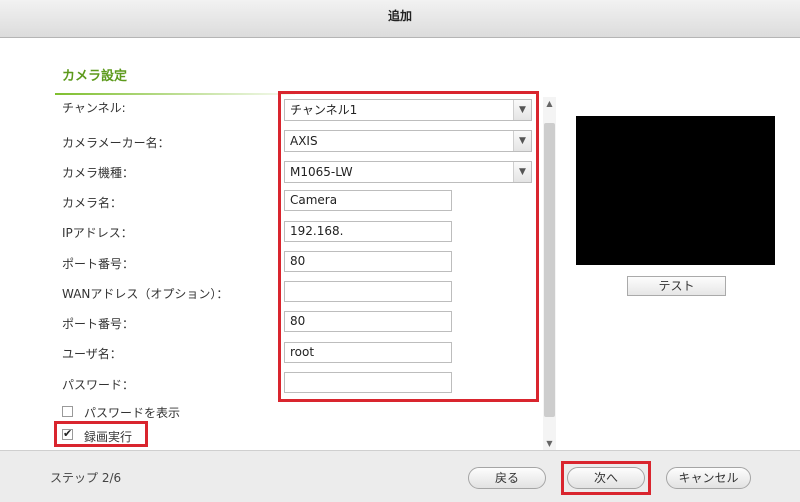 The image size is (800, 502). Describe the element at coordinates (98, 324) in the screenshot. I see `wan-port-label: ポート番号：` at that location.